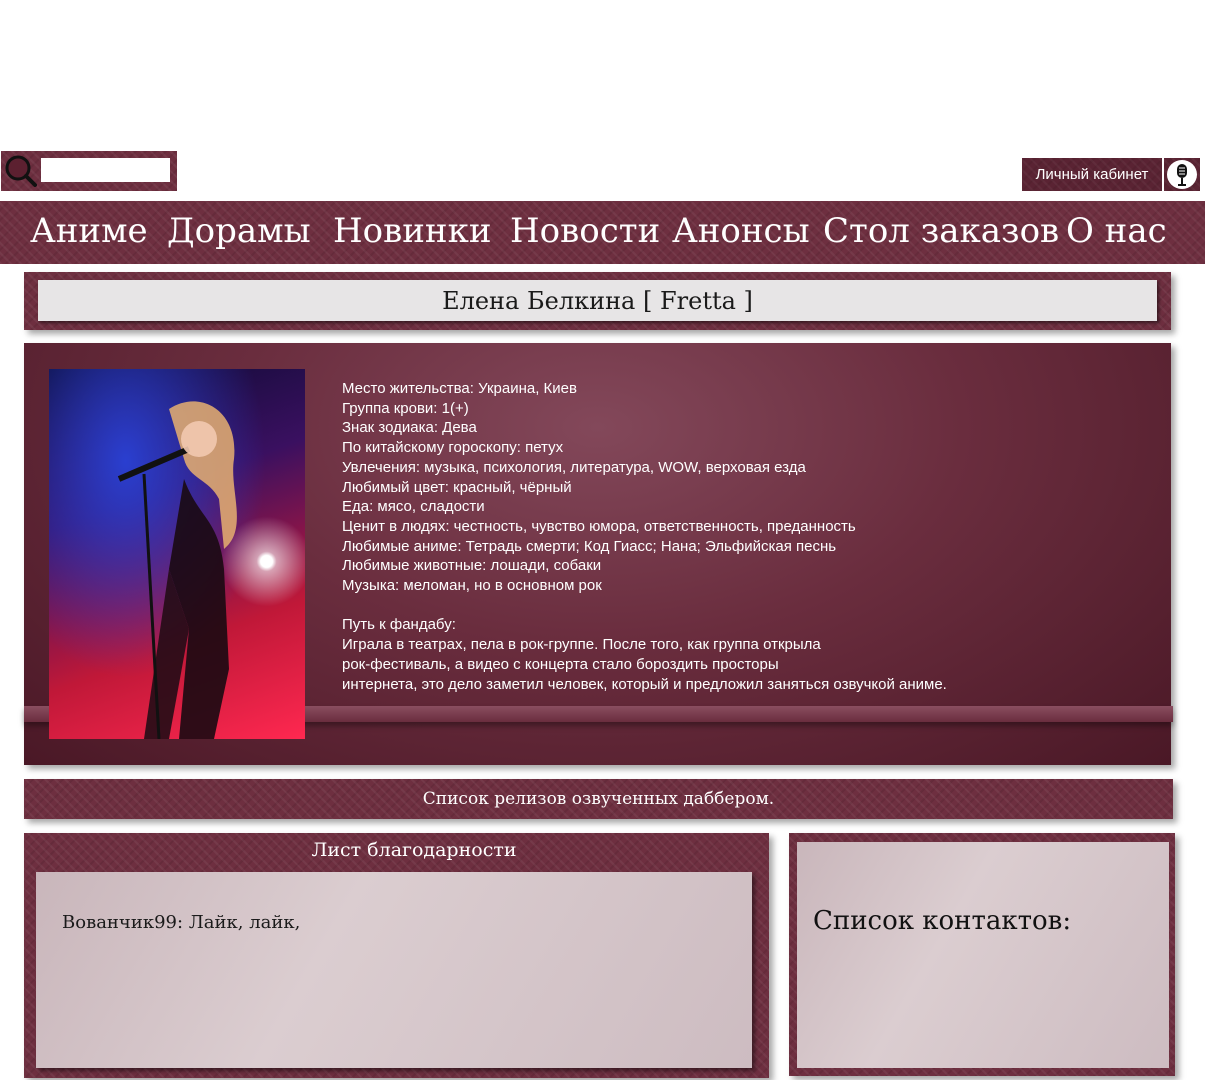 The width and height of the screenshot is (1205, 1080). I want to click on thanks-title: Лист благодарности, so click(414, 850).